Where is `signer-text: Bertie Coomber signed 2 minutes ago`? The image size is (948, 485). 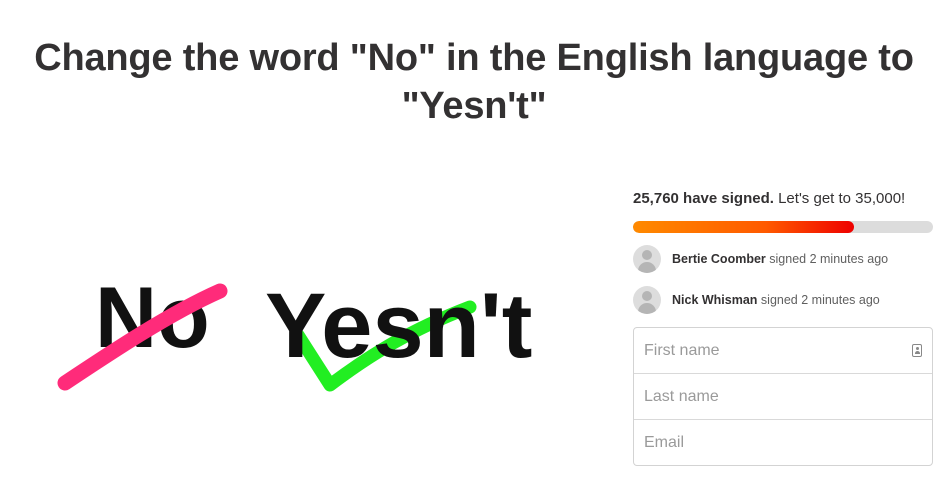 signer-text: Bertie Coomber signed 2 minutes ago is located at coordinates (780, 259).